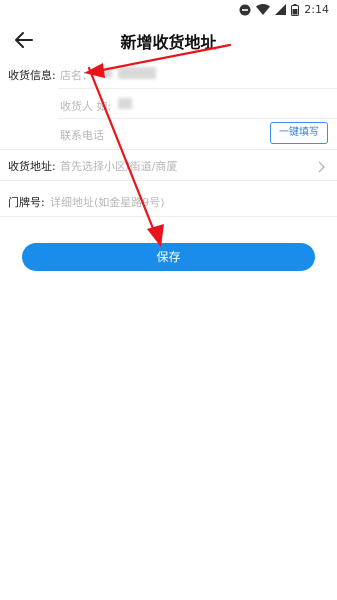  Describe the element at coordinates (168, 10) in the screenshot. I see `status-bar: 2:14` at that location.